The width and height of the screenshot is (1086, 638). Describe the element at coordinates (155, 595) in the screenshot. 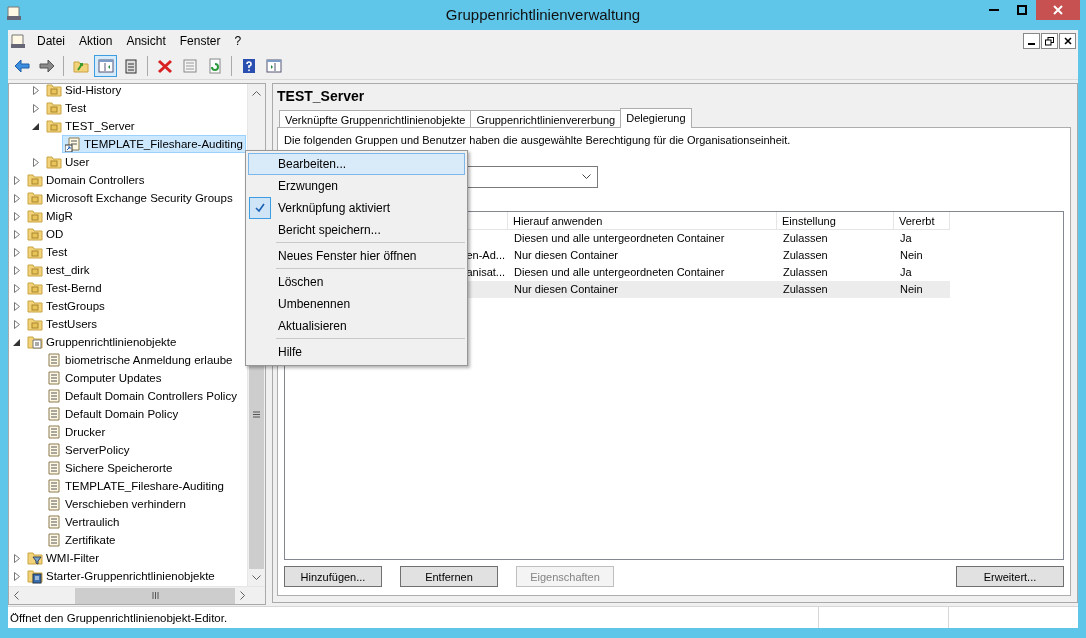

I see `scrollbar-thumb` at that location.